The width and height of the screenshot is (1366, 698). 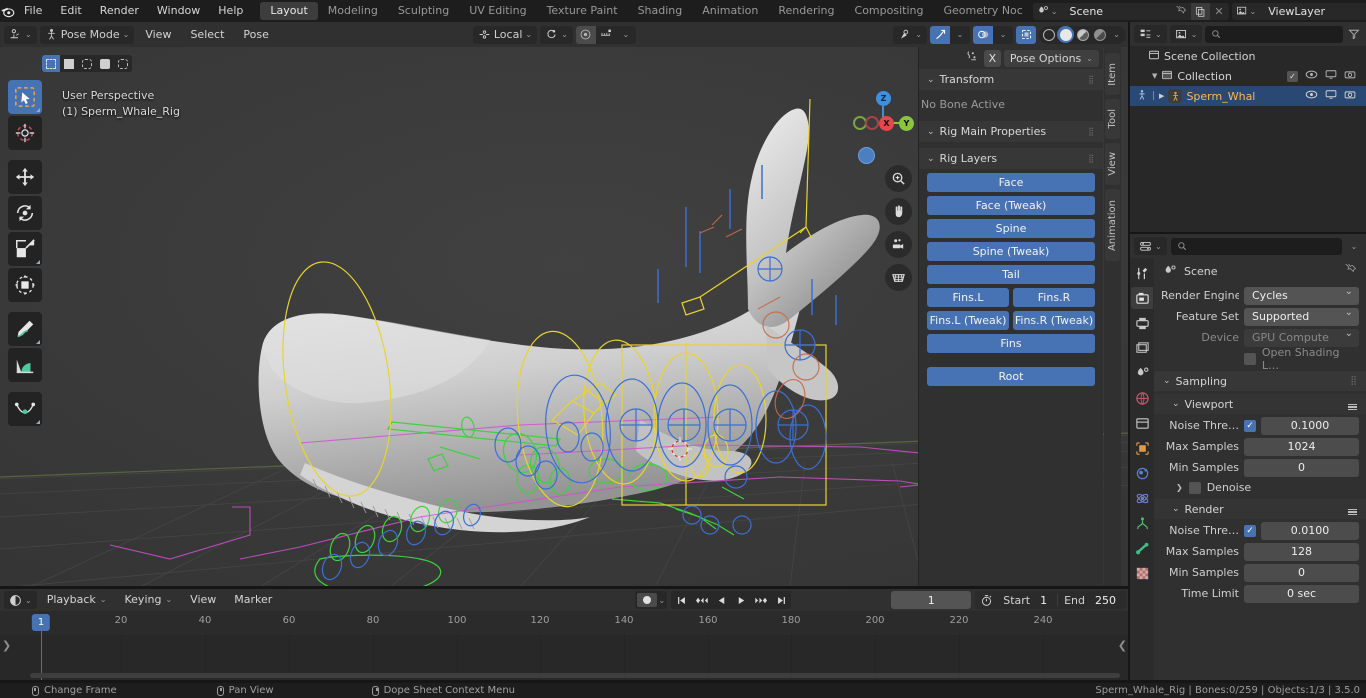 I want to click on editor-type-selector: ⌄, so click(x=20, y=34).